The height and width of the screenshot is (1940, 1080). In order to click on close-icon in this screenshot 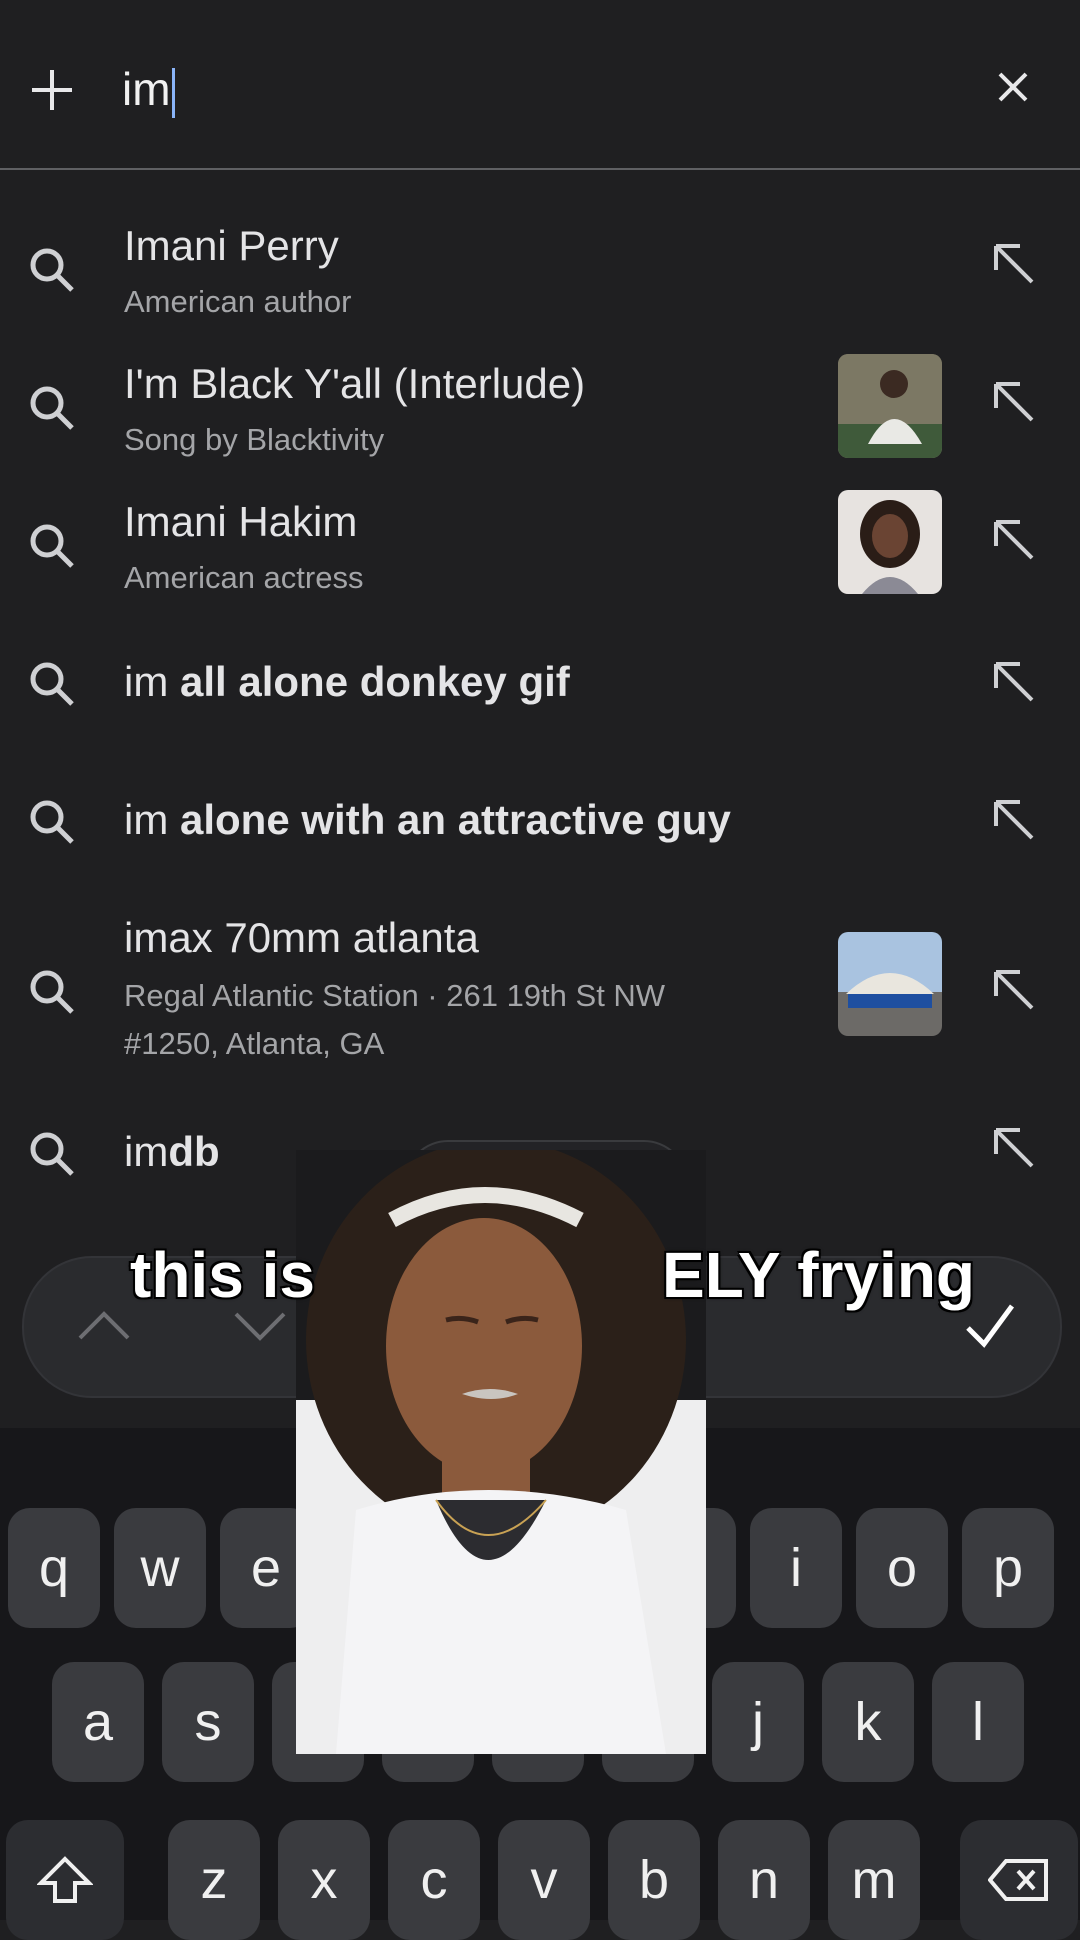, I will do `click(1013, 87)`.